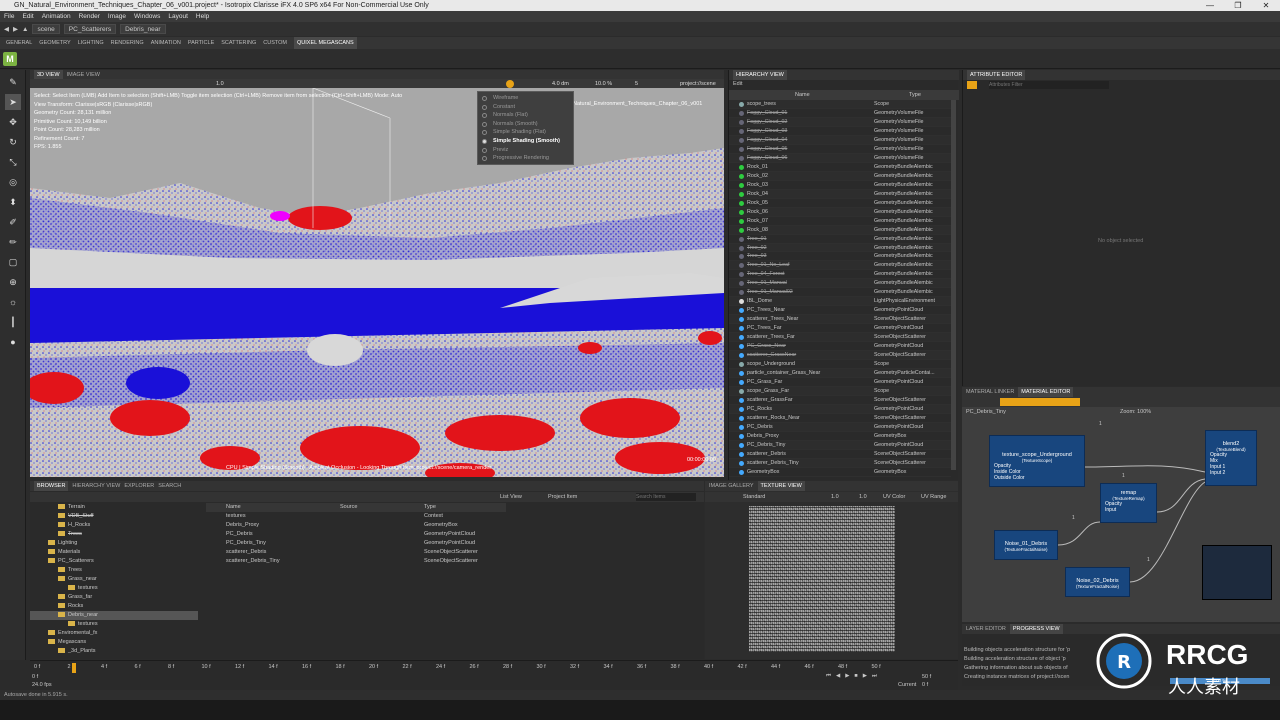  What do you see at coordinates (525, 141) in the screenshot?
I see `menu-item-simple-shading-smooth: Simple Shading (Smooth)` at bounding box center [525, 141].